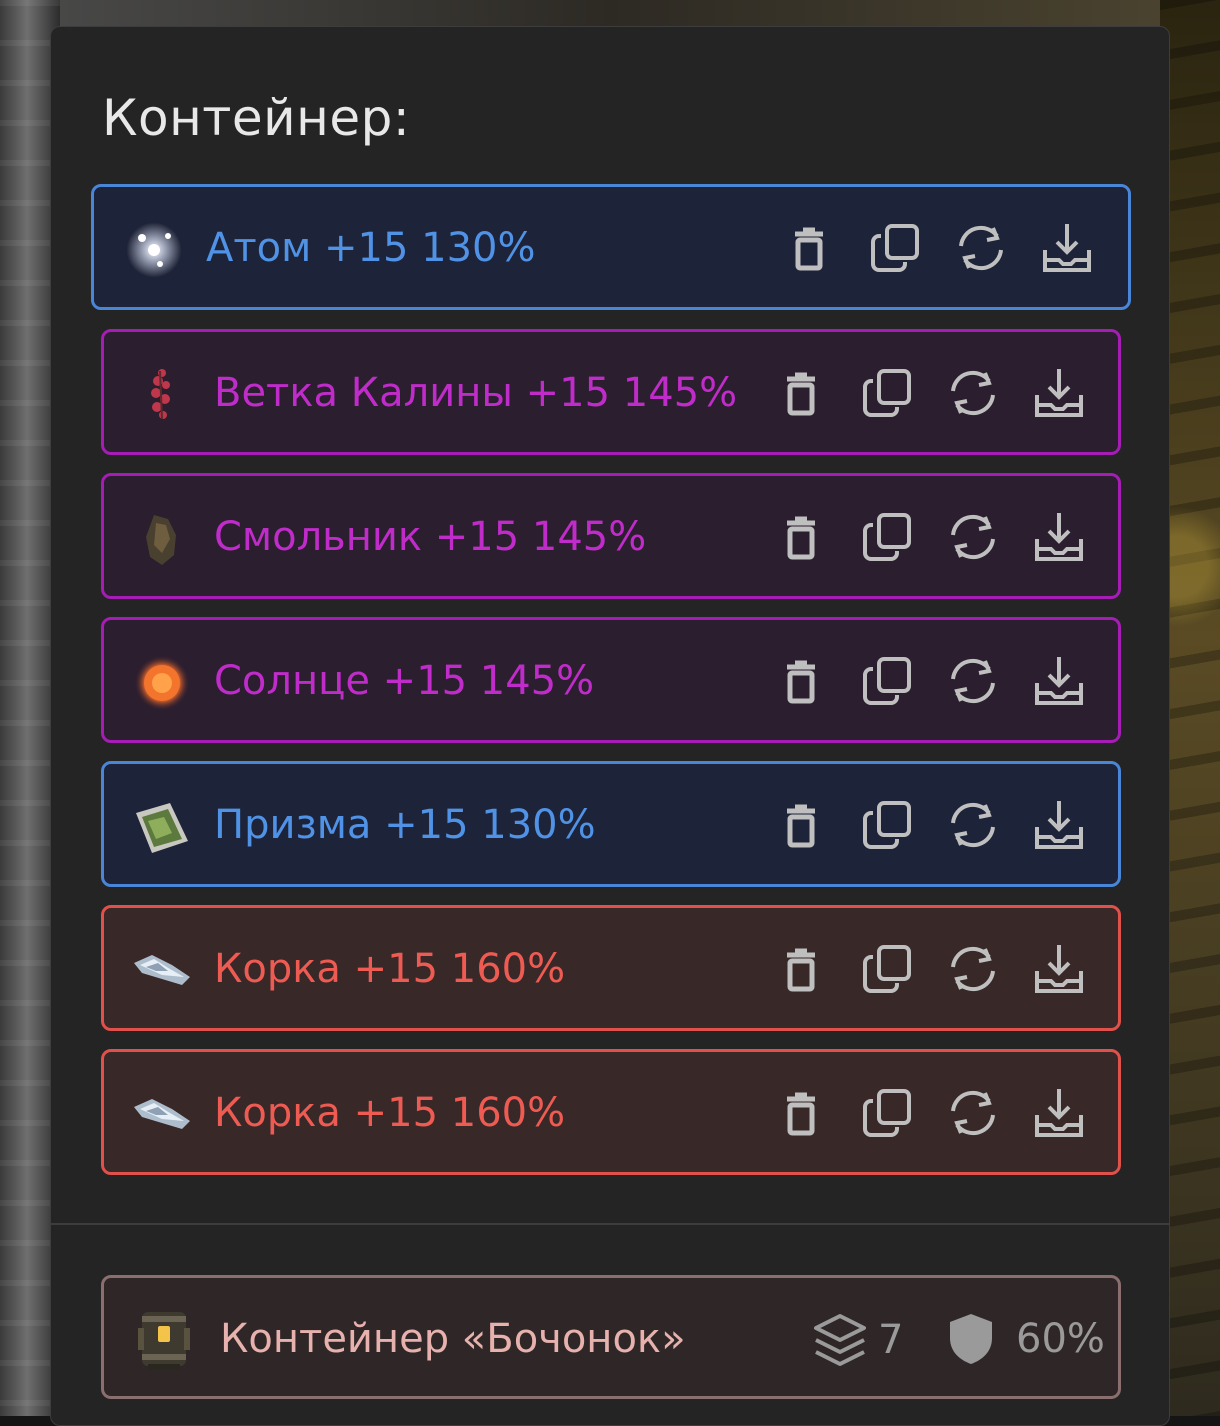 Image resolution: width=1220 pixels, height=1426 pixels. I want to click on prism-artifact-icon, so click(162, 828).